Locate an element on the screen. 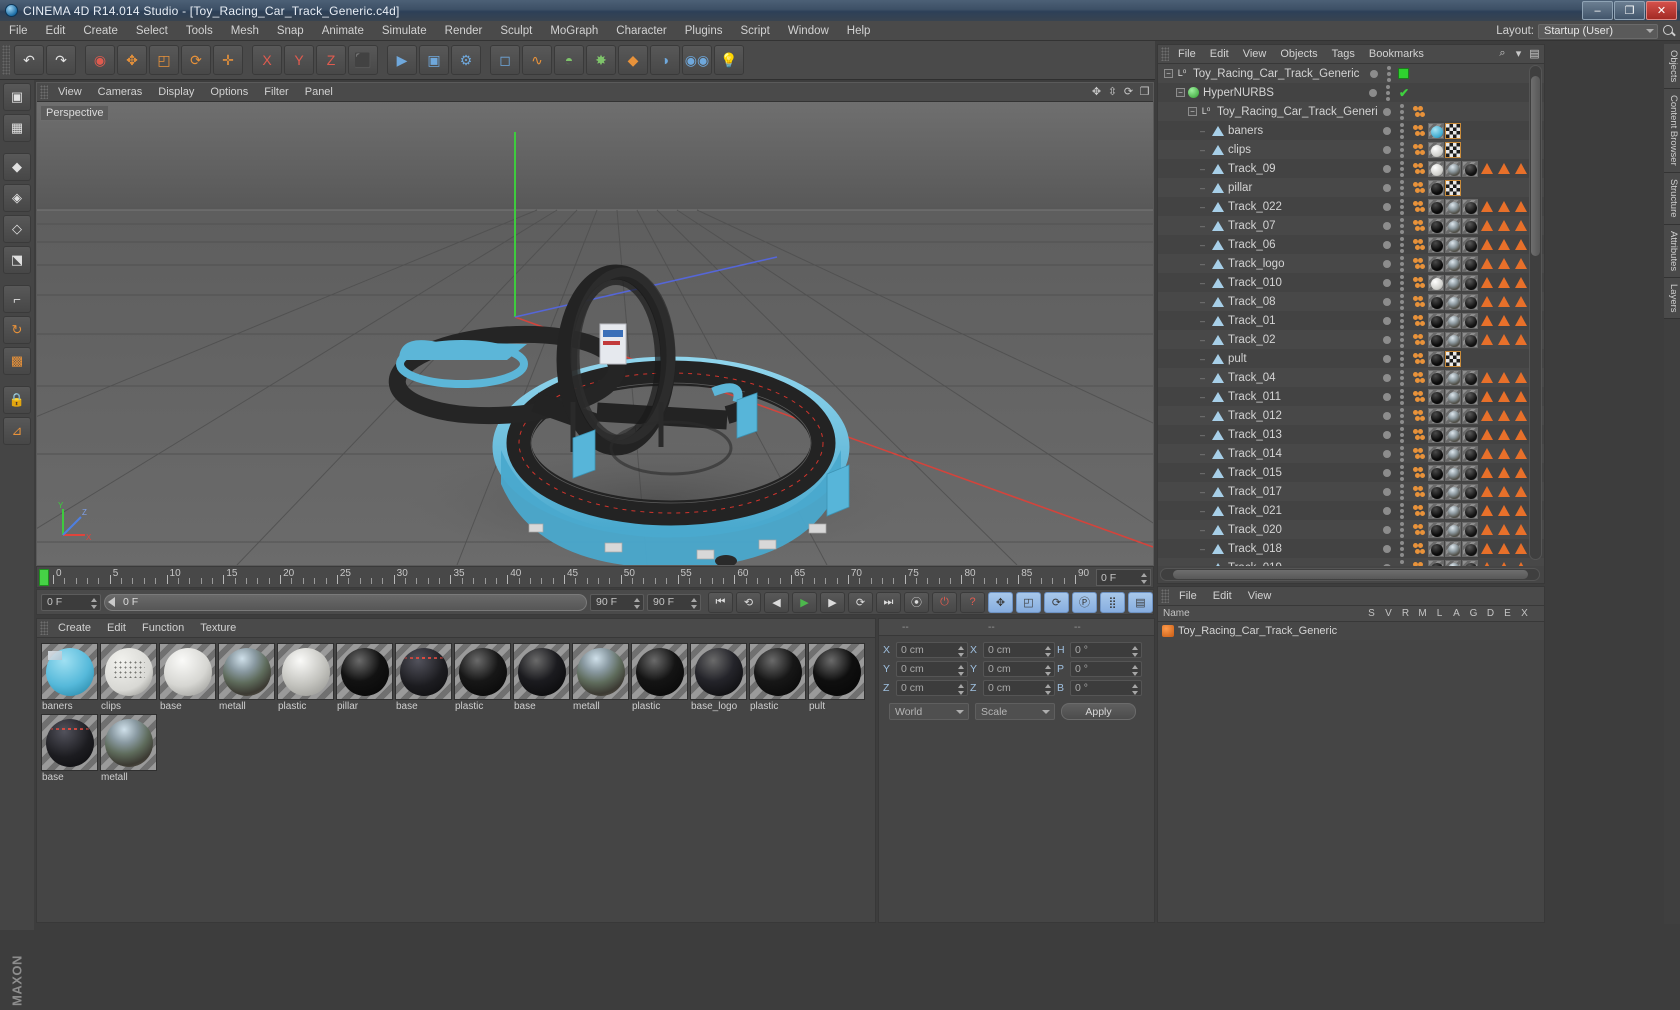  points-mode-button: ◈ is located at coordinates (17, 198).